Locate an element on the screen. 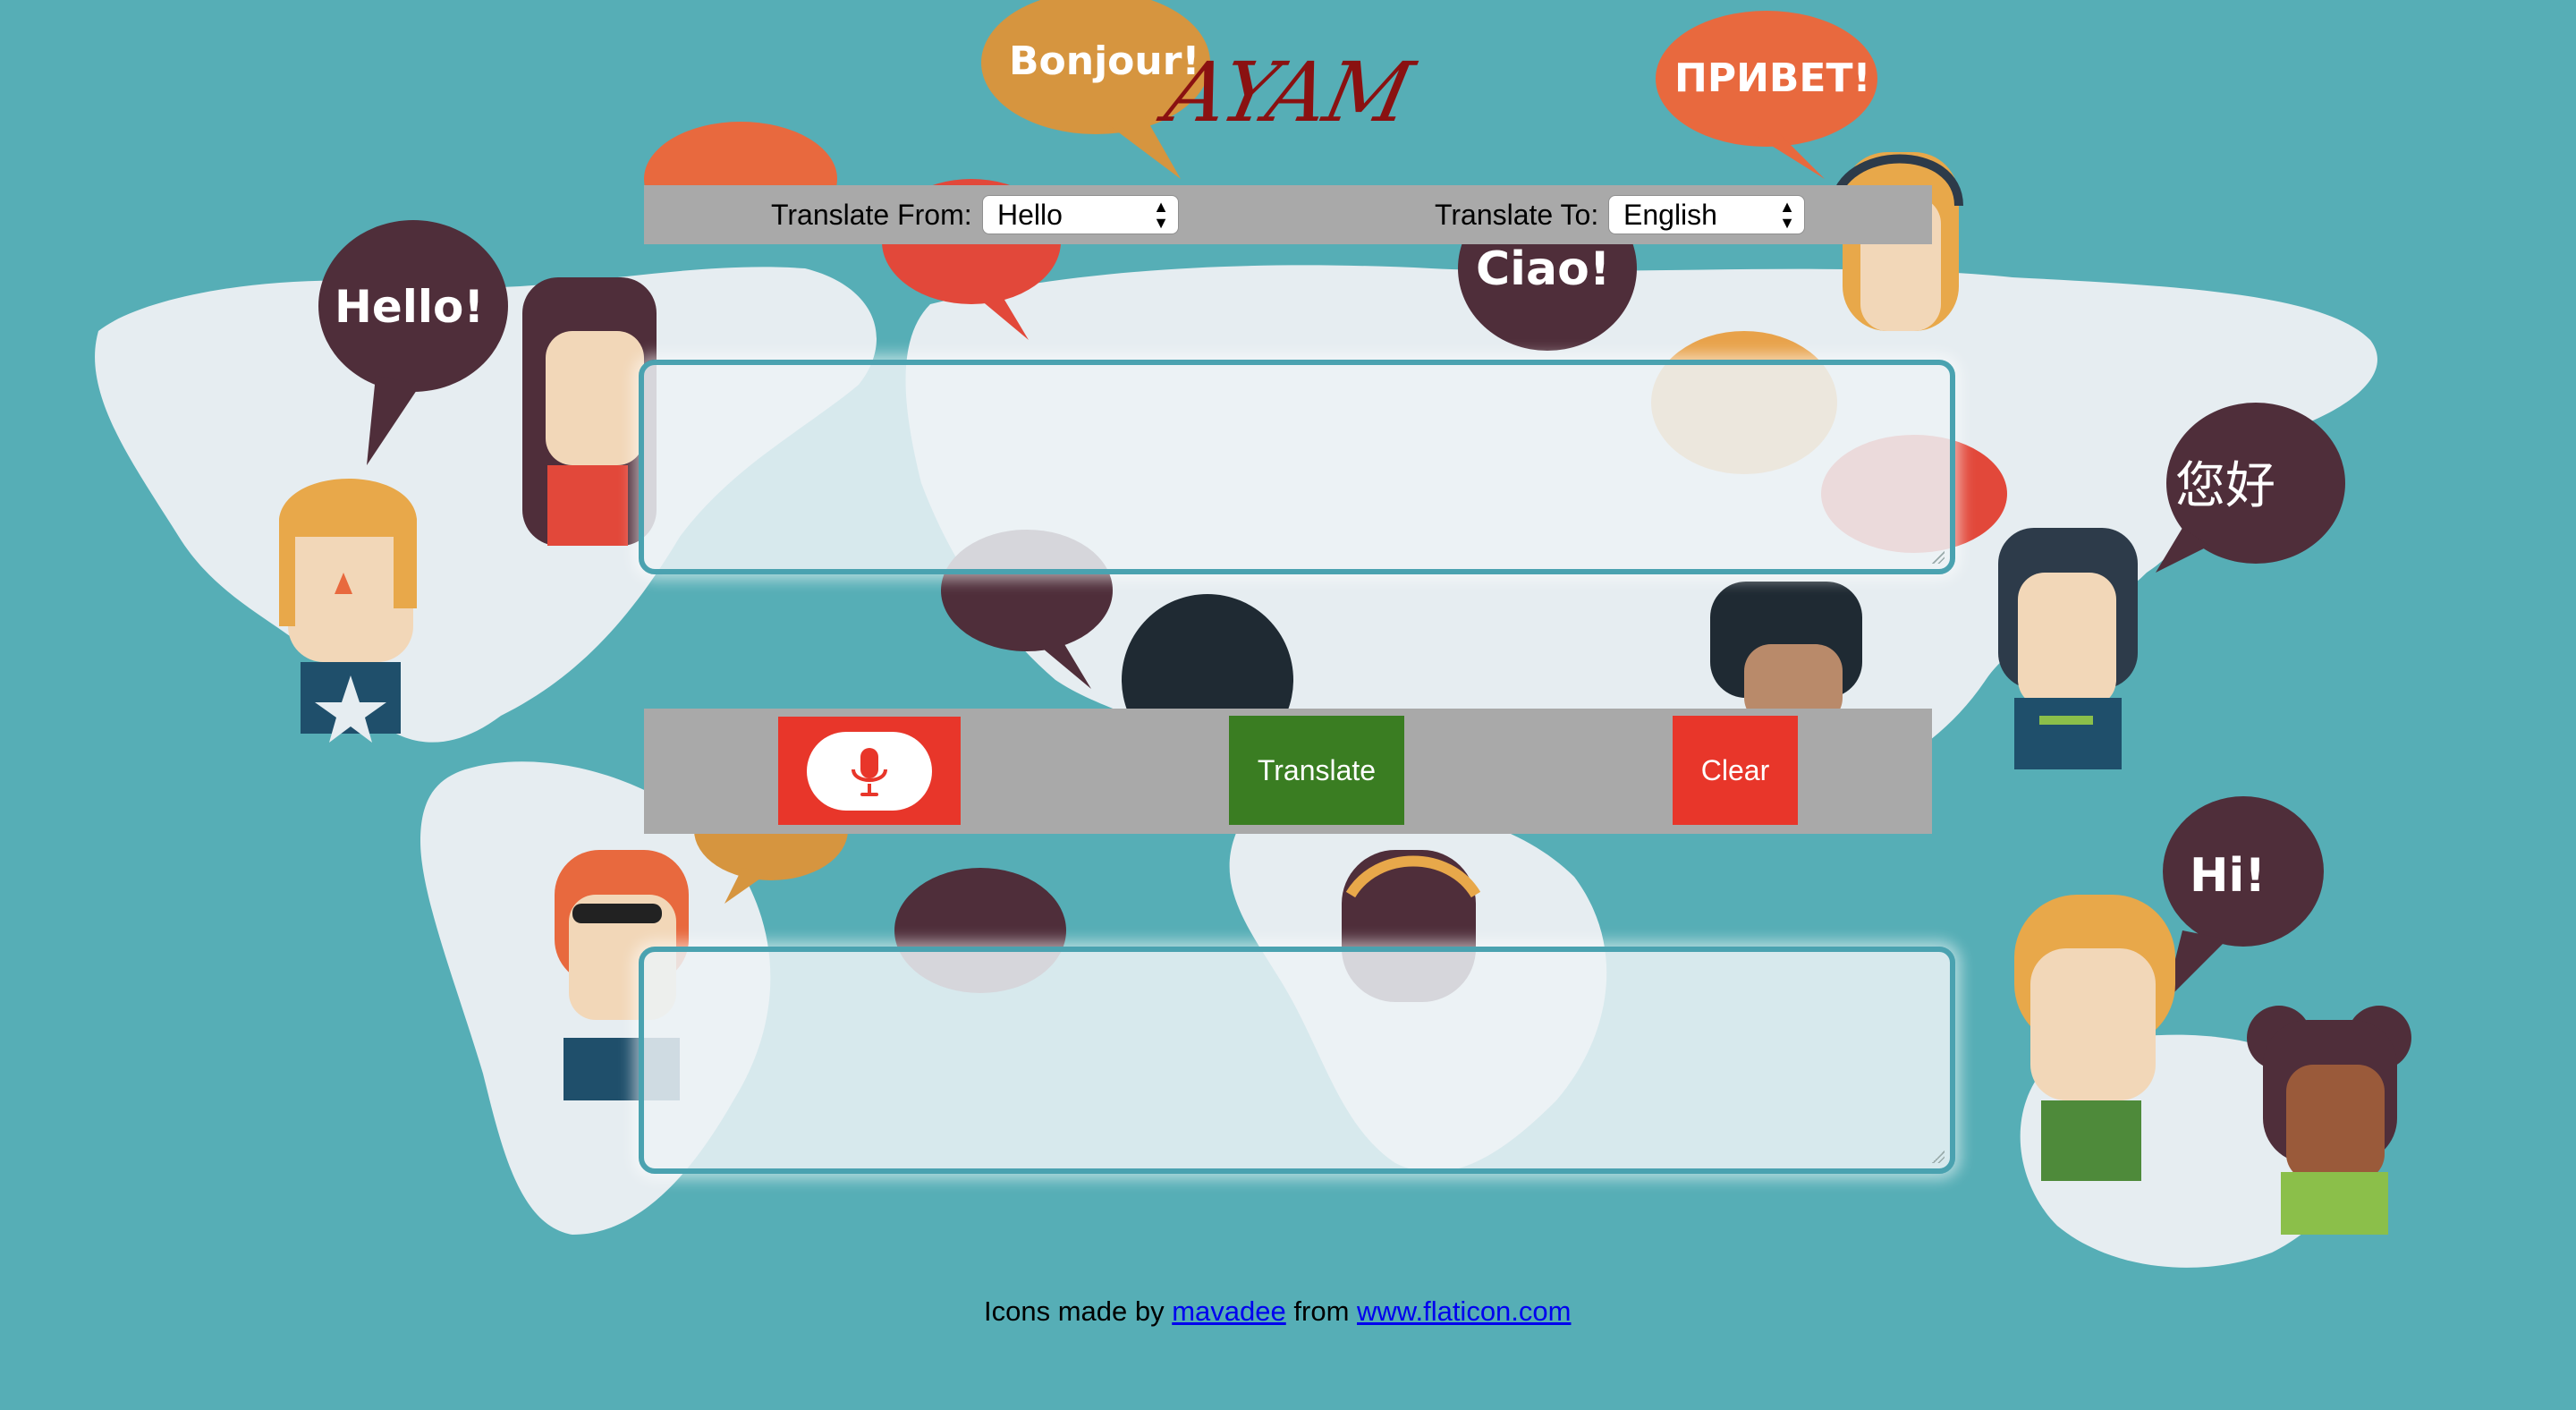  translation-output is located at coordinates (1297, 1060).